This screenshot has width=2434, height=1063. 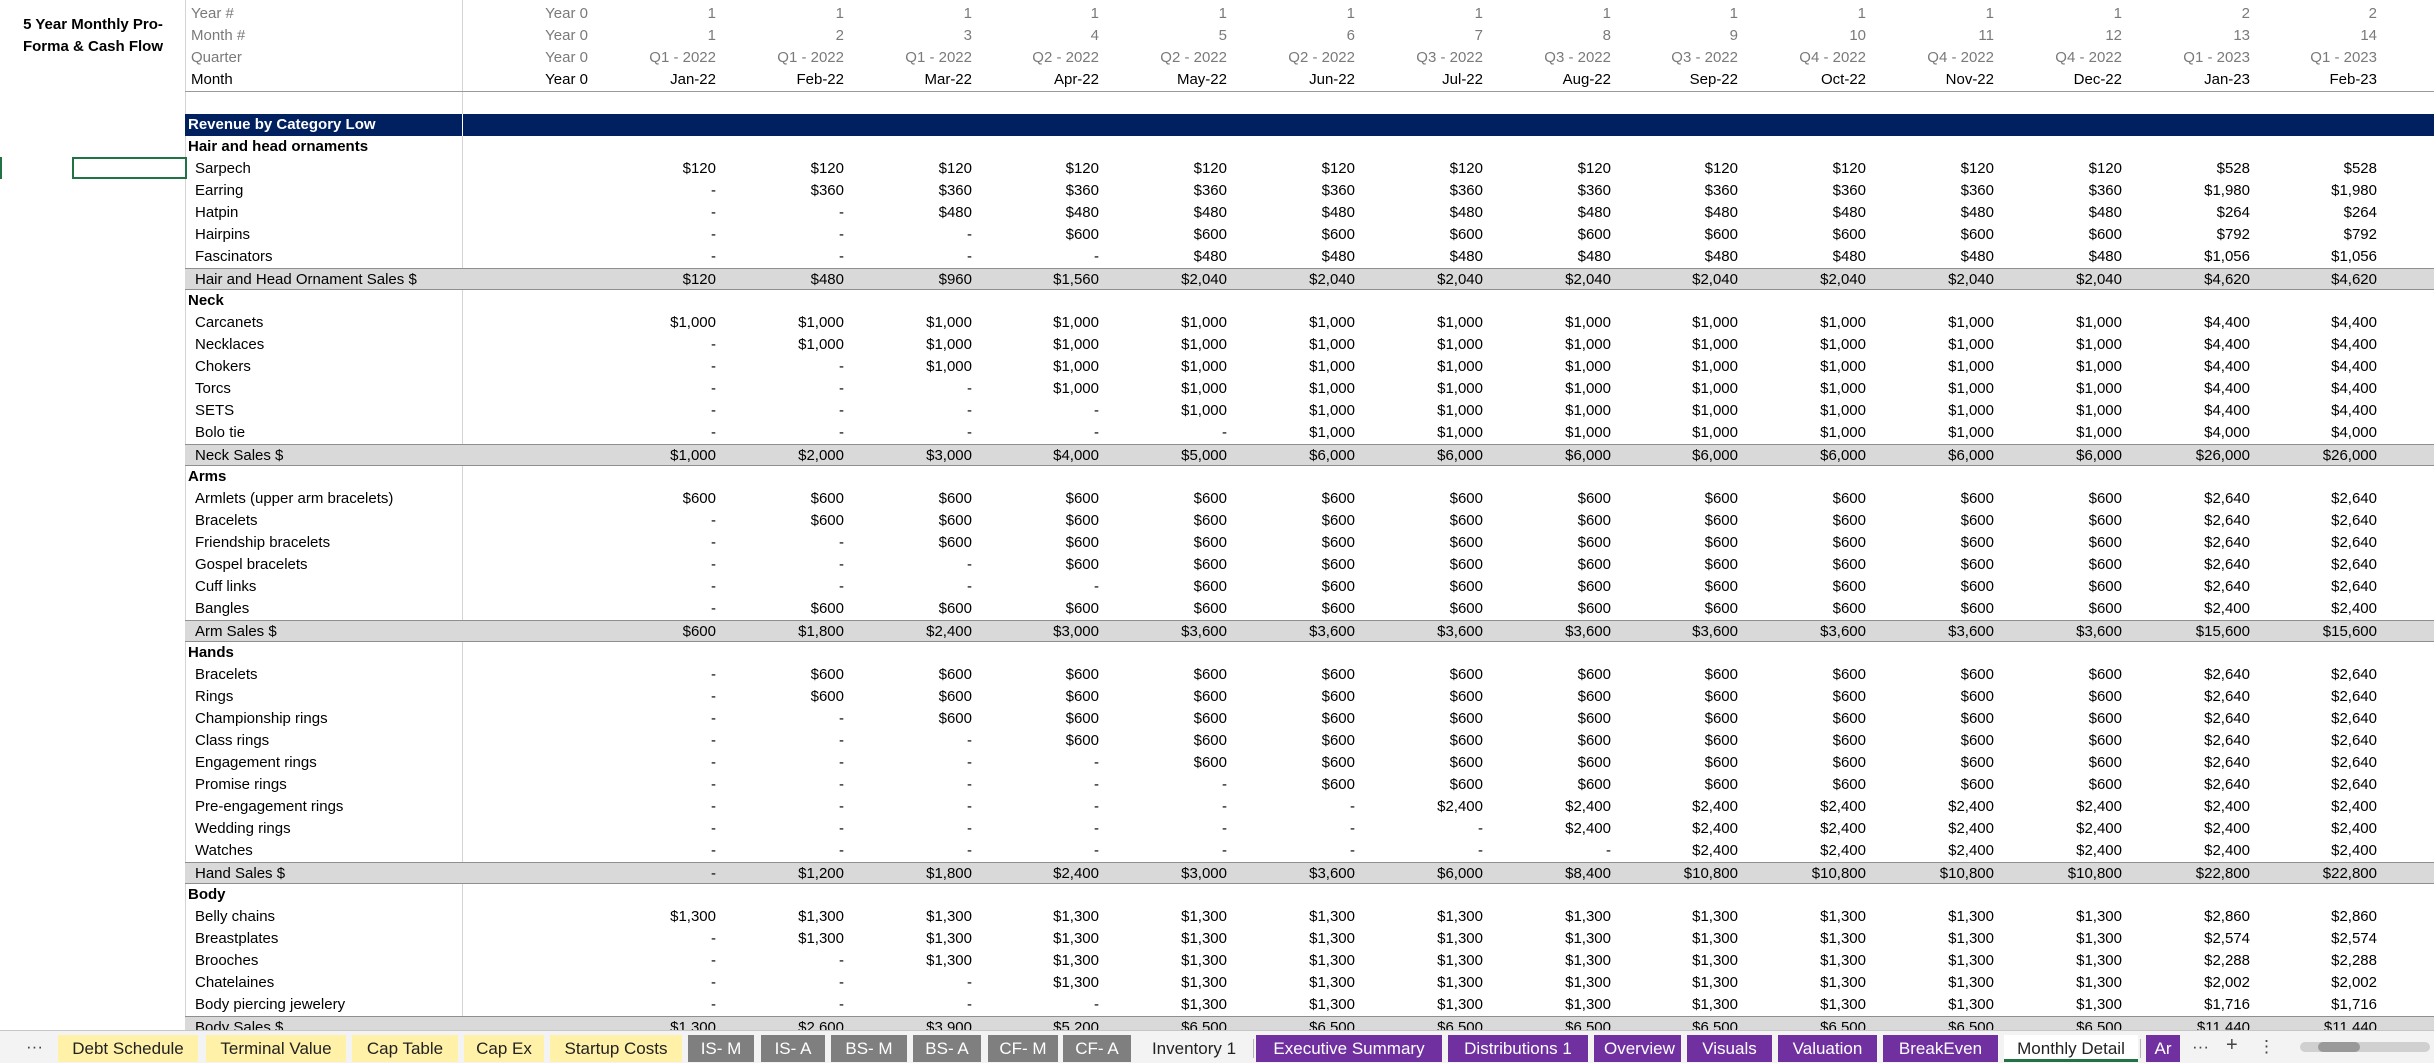 I want to click on cell-value: $1,056, so click(x=2322, y=257).